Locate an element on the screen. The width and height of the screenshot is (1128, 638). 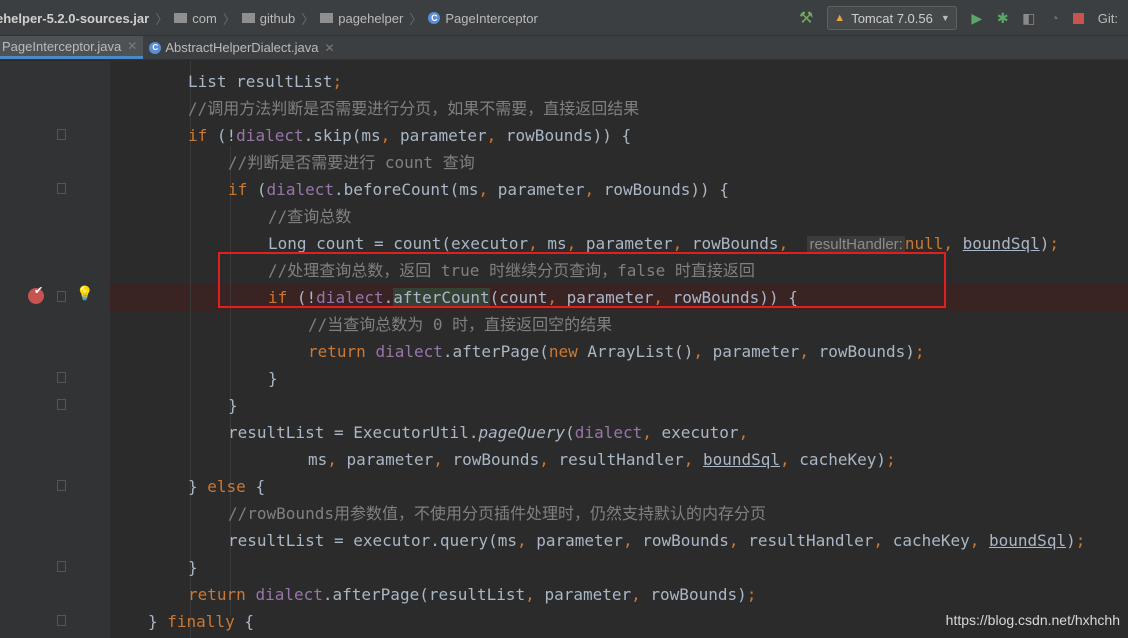
build-hammer-icon: ⚒ is located at coordinates (806, 18).